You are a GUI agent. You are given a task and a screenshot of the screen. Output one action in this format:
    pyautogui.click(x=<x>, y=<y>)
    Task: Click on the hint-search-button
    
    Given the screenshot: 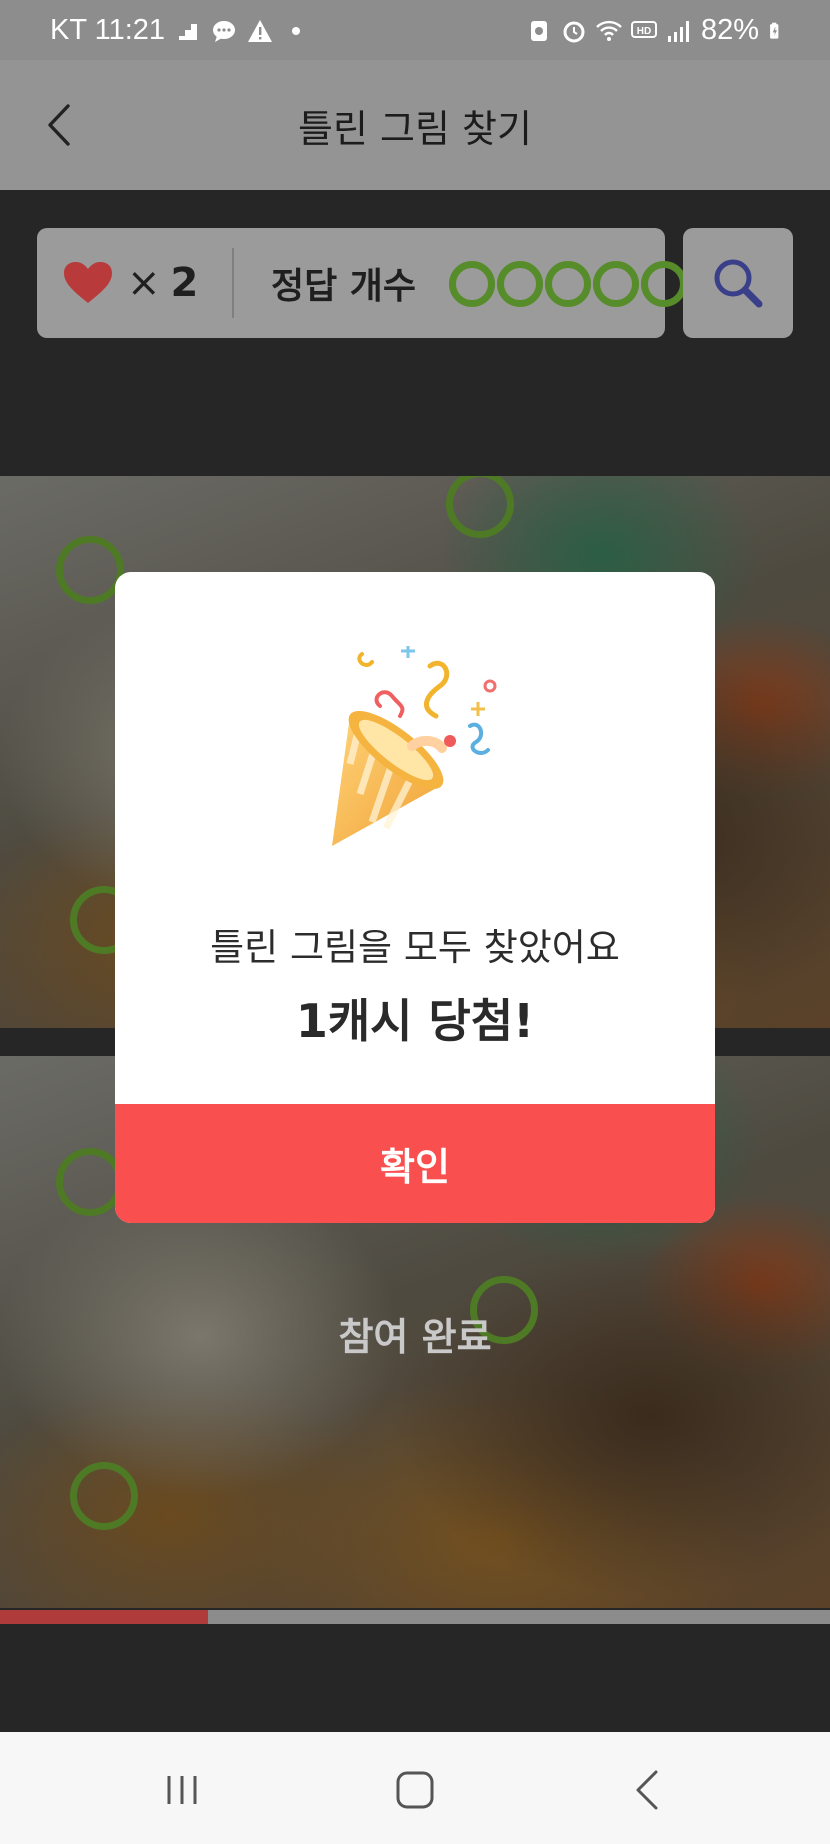 What is the action you would take?
    pyautogui.click(x=738, y=283)
    